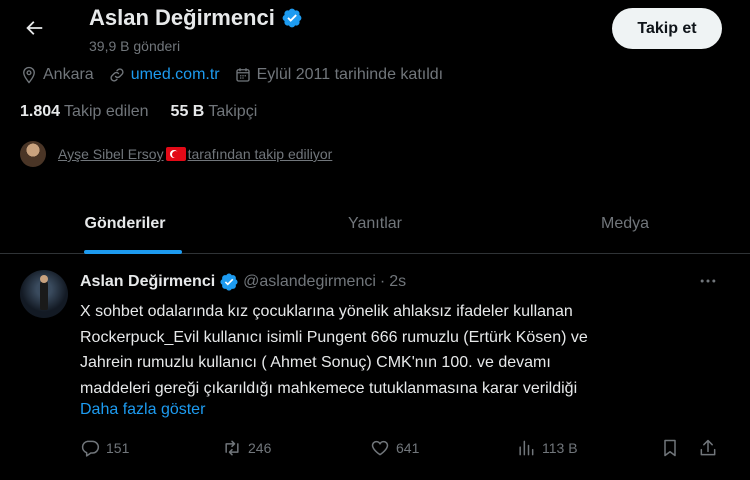 Image resolution: width=750 pixels, height=480 pixels. I want to click on views-button: 113 B, so click(547, 448).